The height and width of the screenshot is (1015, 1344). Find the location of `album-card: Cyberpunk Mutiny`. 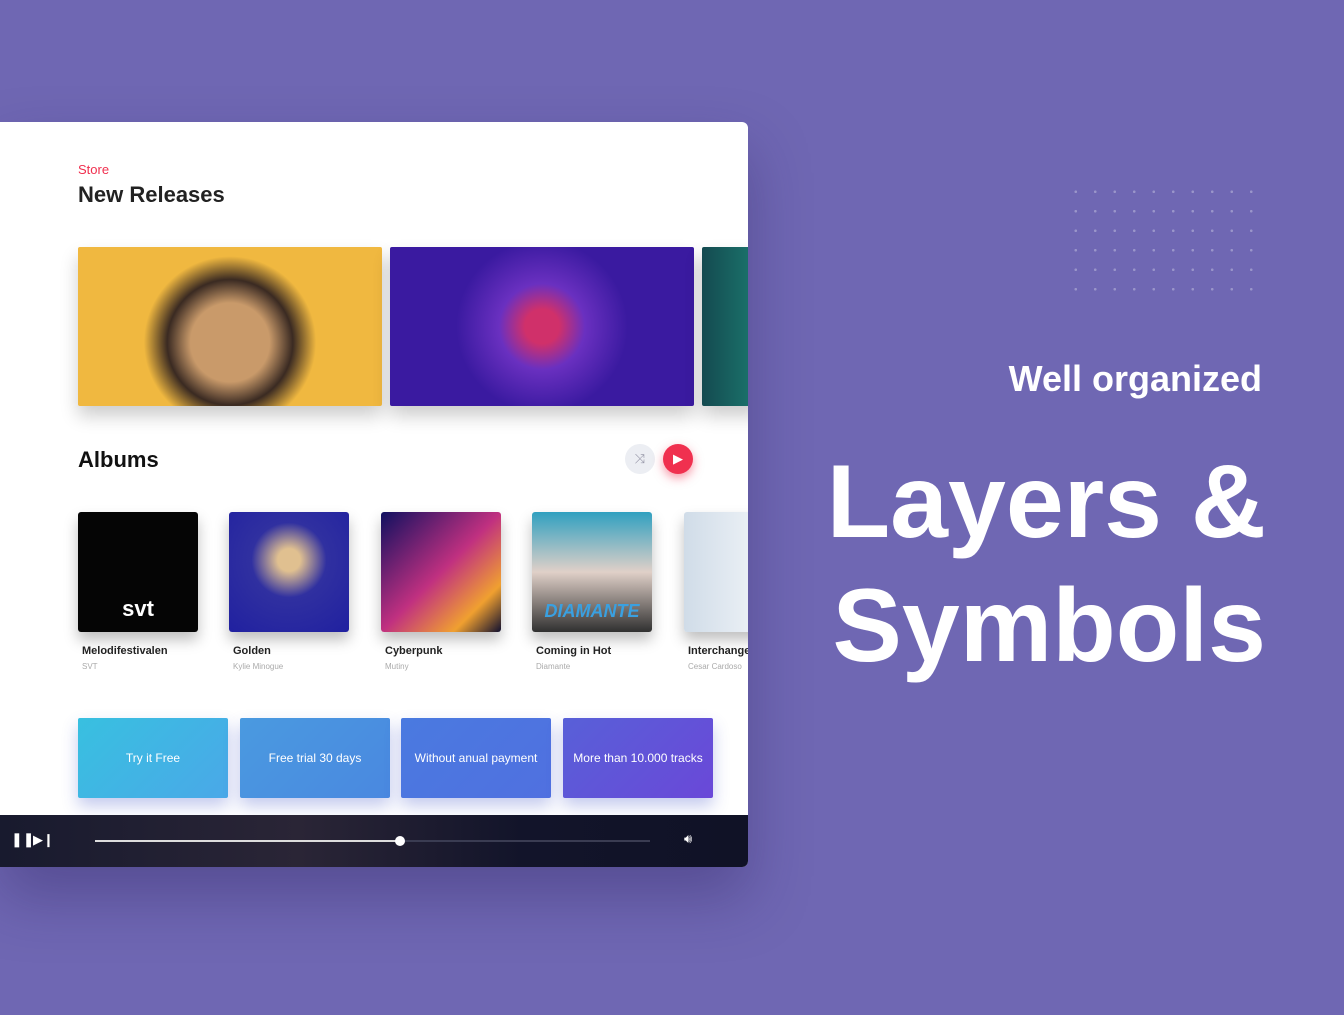

album-card: Cyberpunk Mutiny is located at coordinates (441, 591).